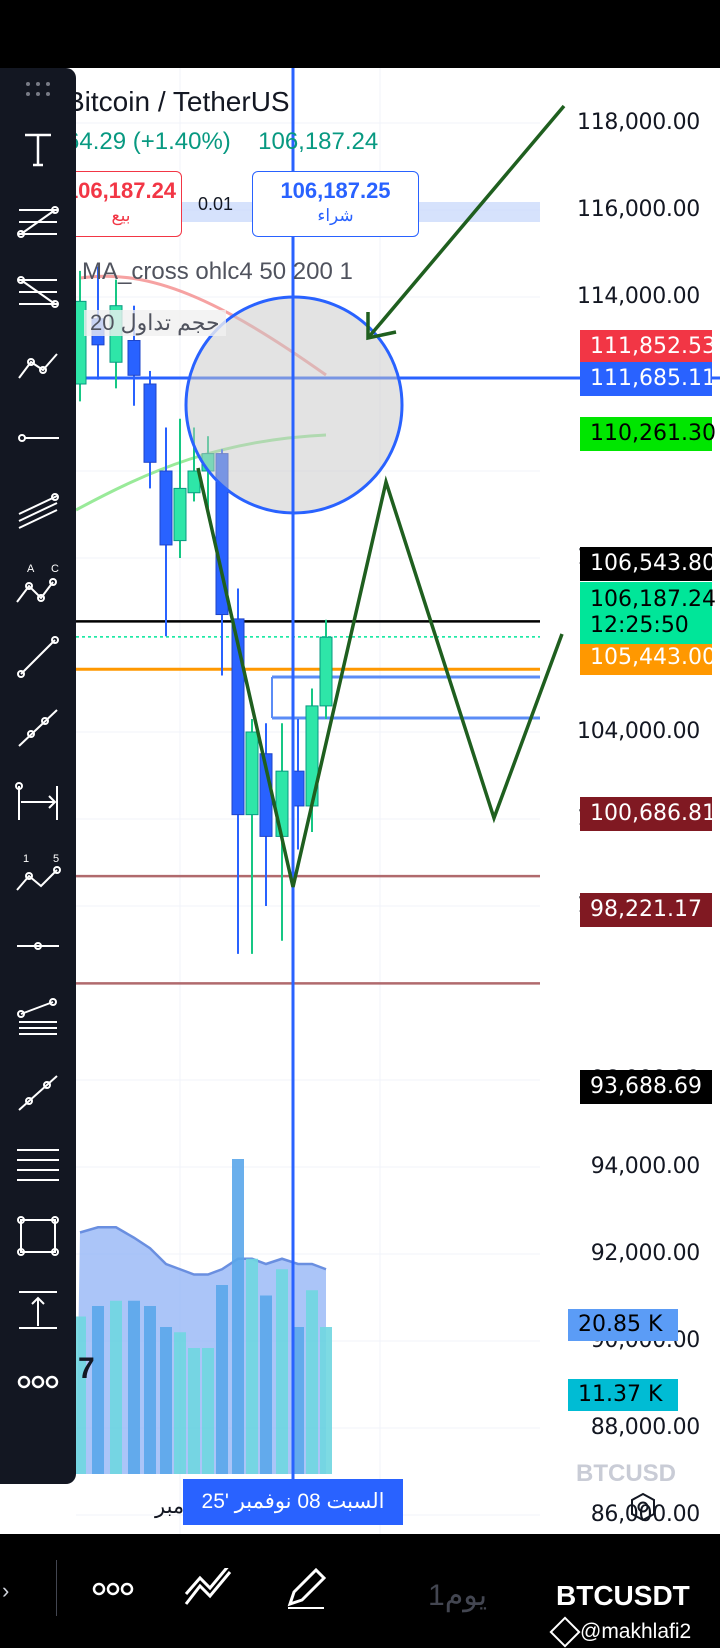  What do you see at coordinates (38, 1164) in the screenshot?
I see `gann-icon` at bounding box center [38, 1164].